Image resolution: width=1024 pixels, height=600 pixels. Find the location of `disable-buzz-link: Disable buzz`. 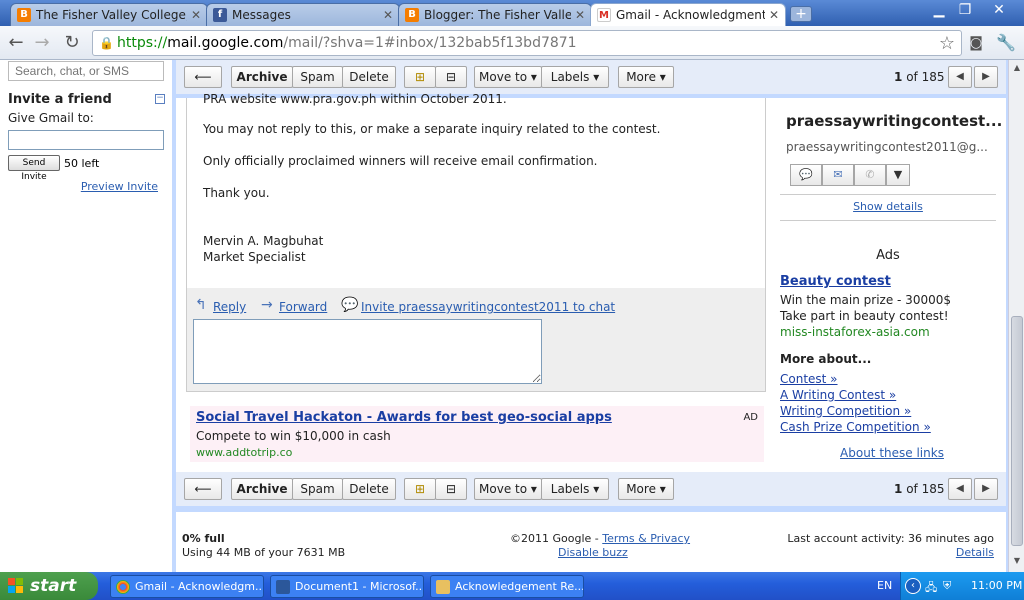

disable-buzz-link: Disable buzz is located at coordinates (593, 552).